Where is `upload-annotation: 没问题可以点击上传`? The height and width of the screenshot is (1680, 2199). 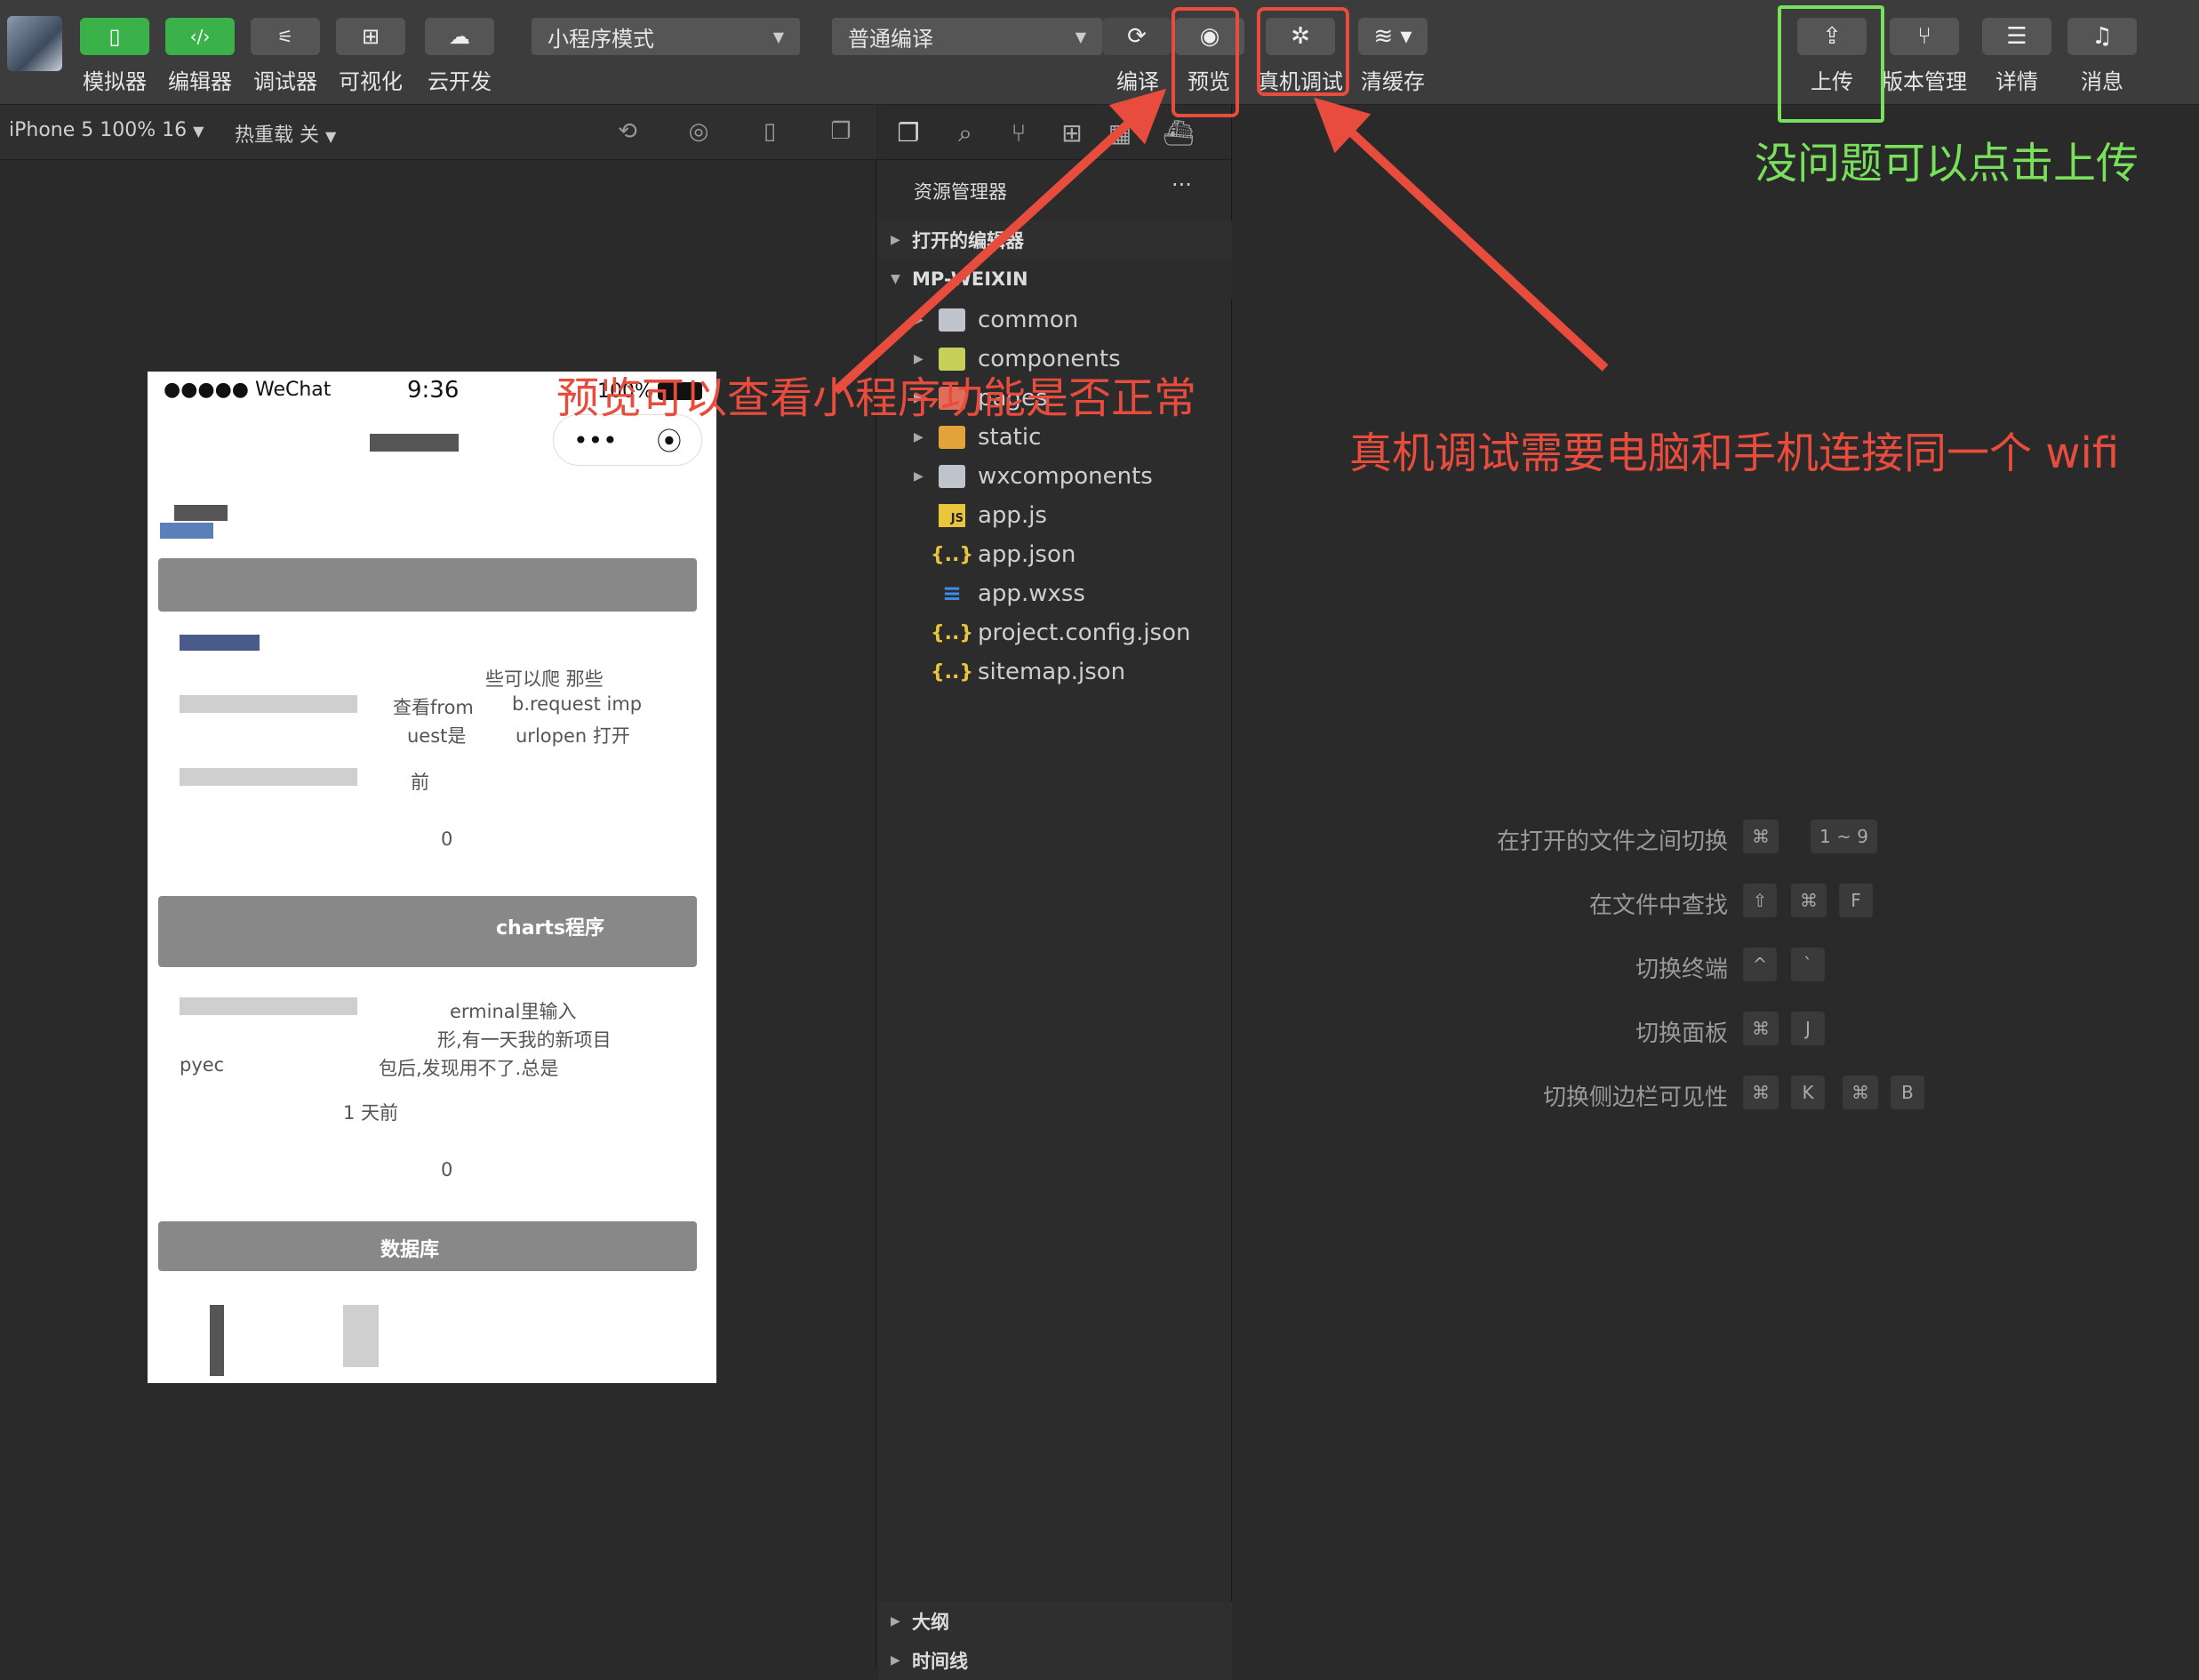
upload-annotation: 没问题可以点击上传 is located at coordinates (1947, 163).